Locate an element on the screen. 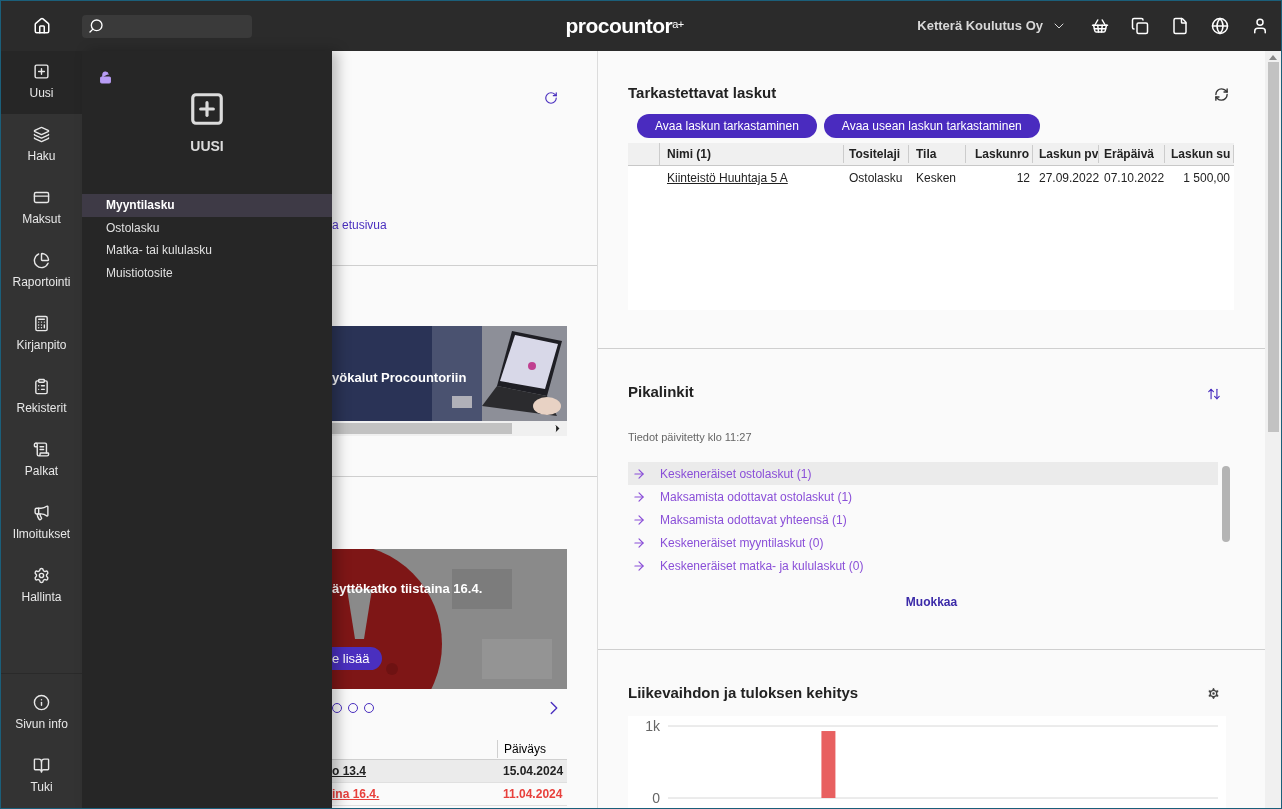  panel-title: Pikalinkit is located at coordinates (661, 392).